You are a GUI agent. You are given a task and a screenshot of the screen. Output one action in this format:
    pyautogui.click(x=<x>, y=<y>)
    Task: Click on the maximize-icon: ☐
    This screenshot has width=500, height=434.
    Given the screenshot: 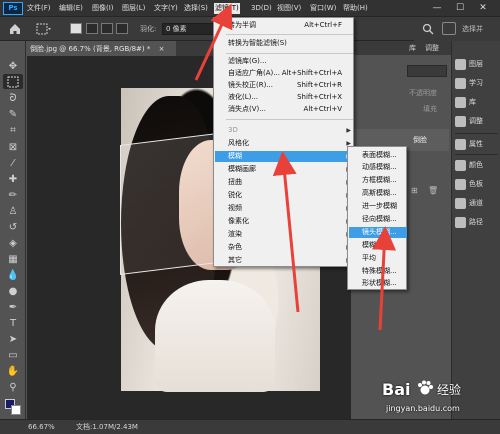 What is the action you would take?
    pyautogui.click(x=460, y=8)
    